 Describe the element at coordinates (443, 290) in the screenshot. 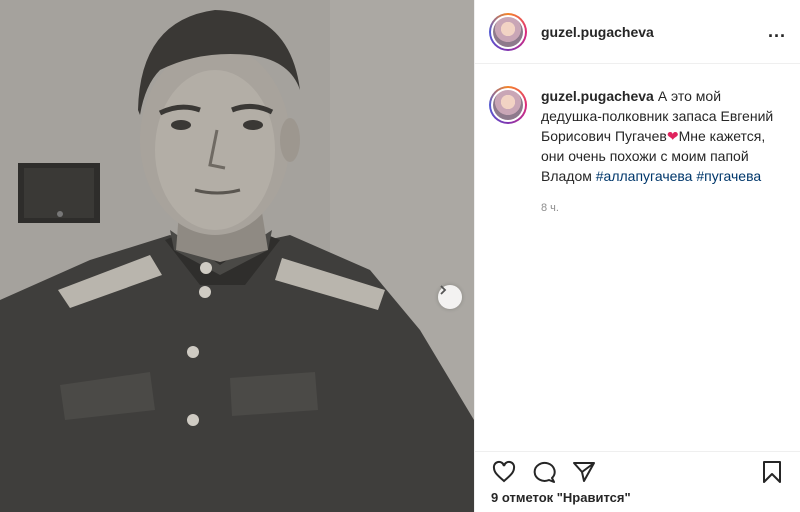

I see `chevron-right-icon` at that location.